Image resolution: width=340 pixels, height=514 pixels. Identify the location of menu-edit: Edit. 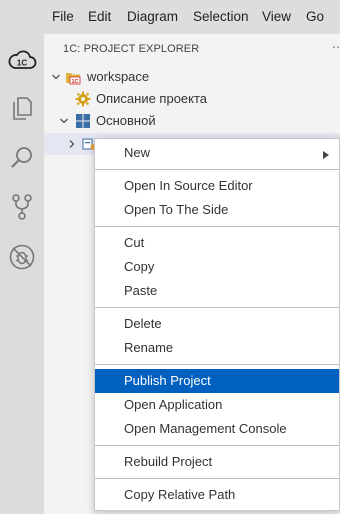
(99, 16).